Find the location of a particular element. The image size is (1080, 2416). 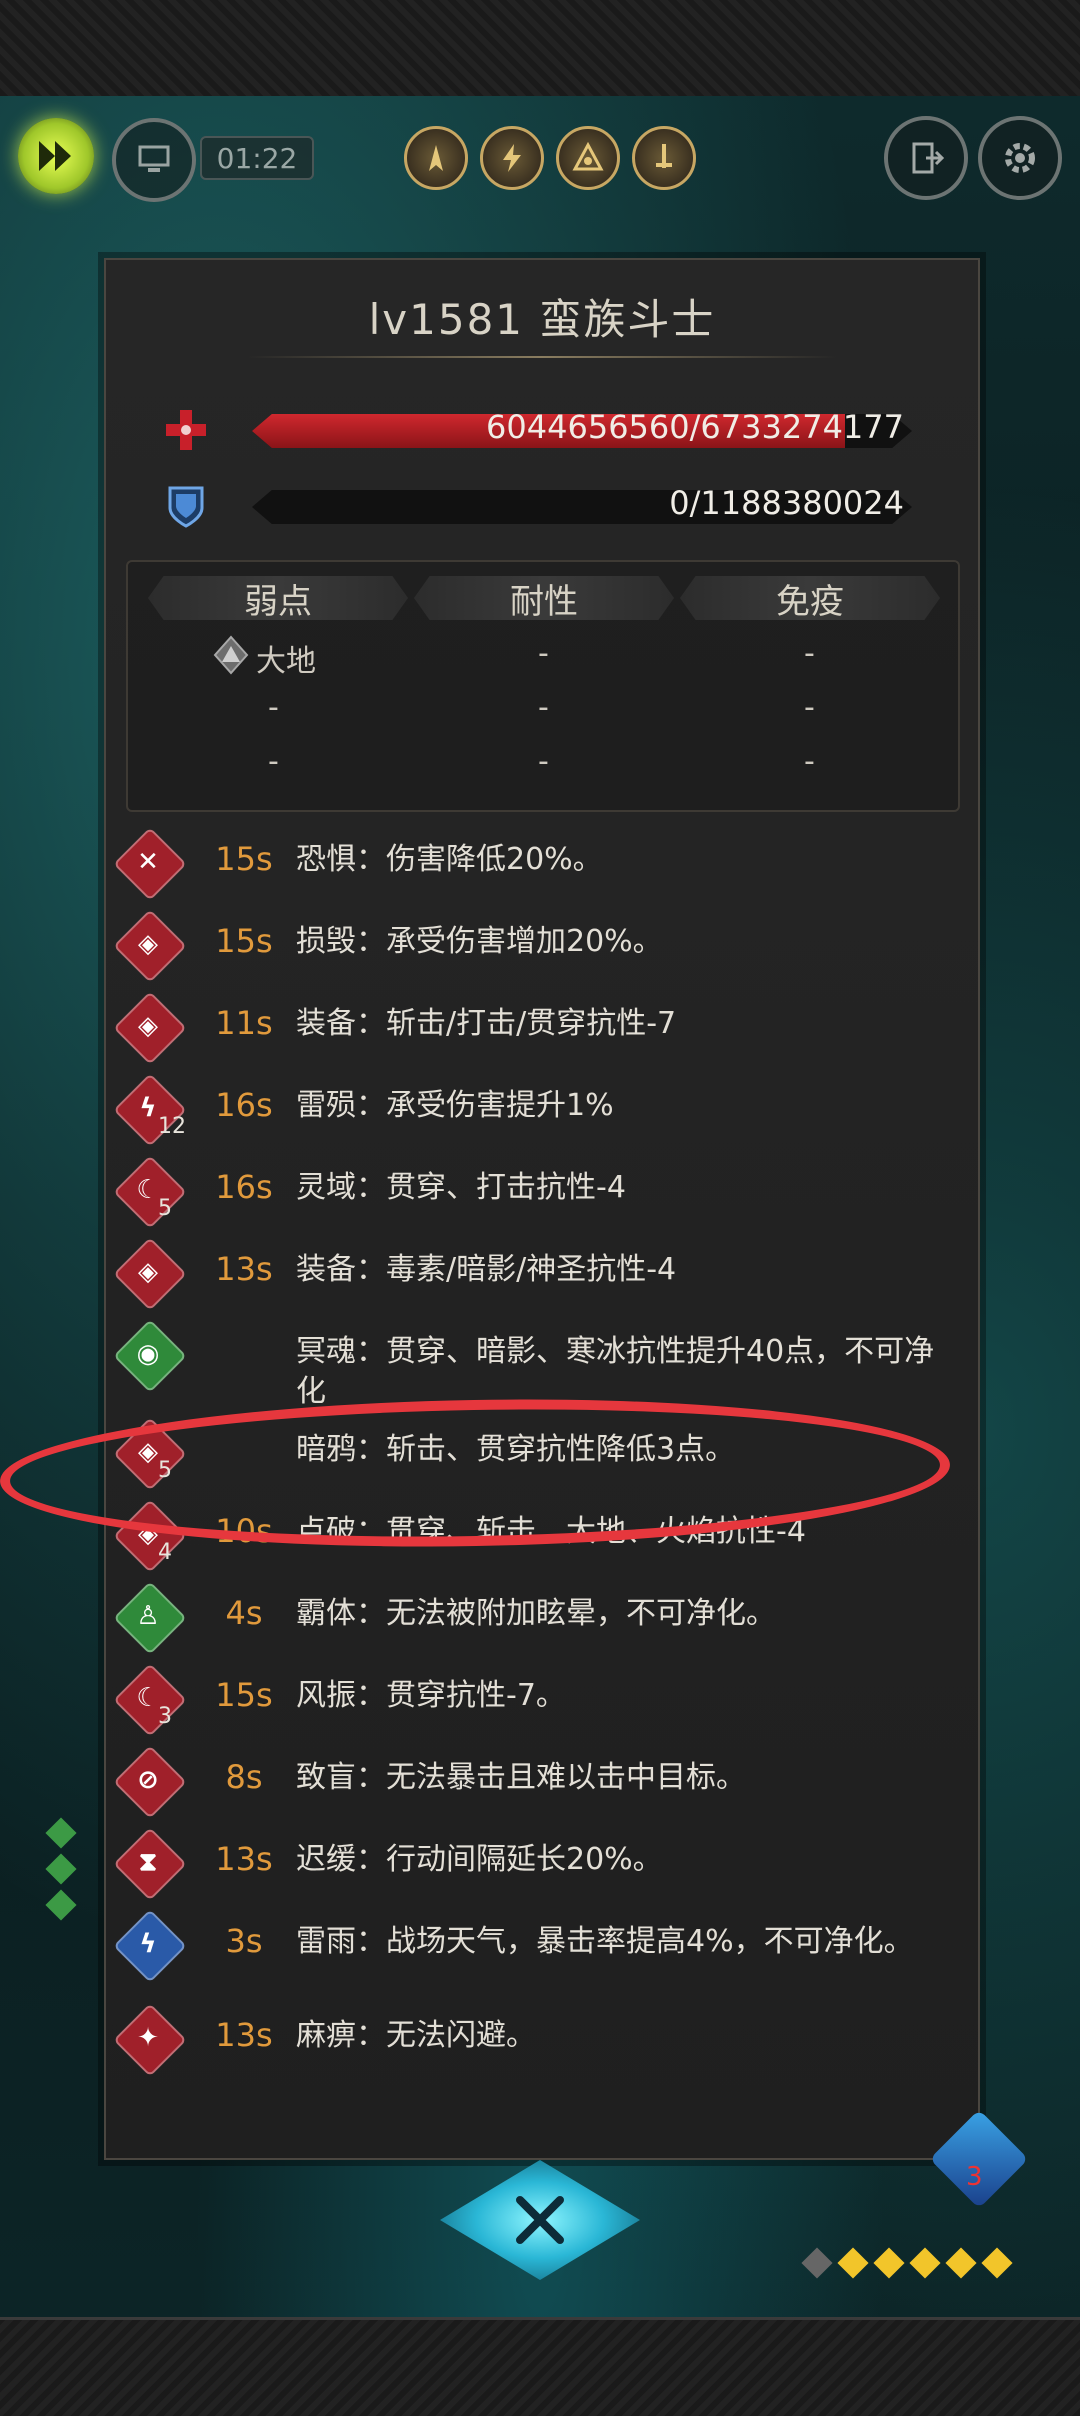

status-effect-row: ◈ 11s 装备：斩击/打击/贯穿抗性-7 is located at coordinates (542, 1026).